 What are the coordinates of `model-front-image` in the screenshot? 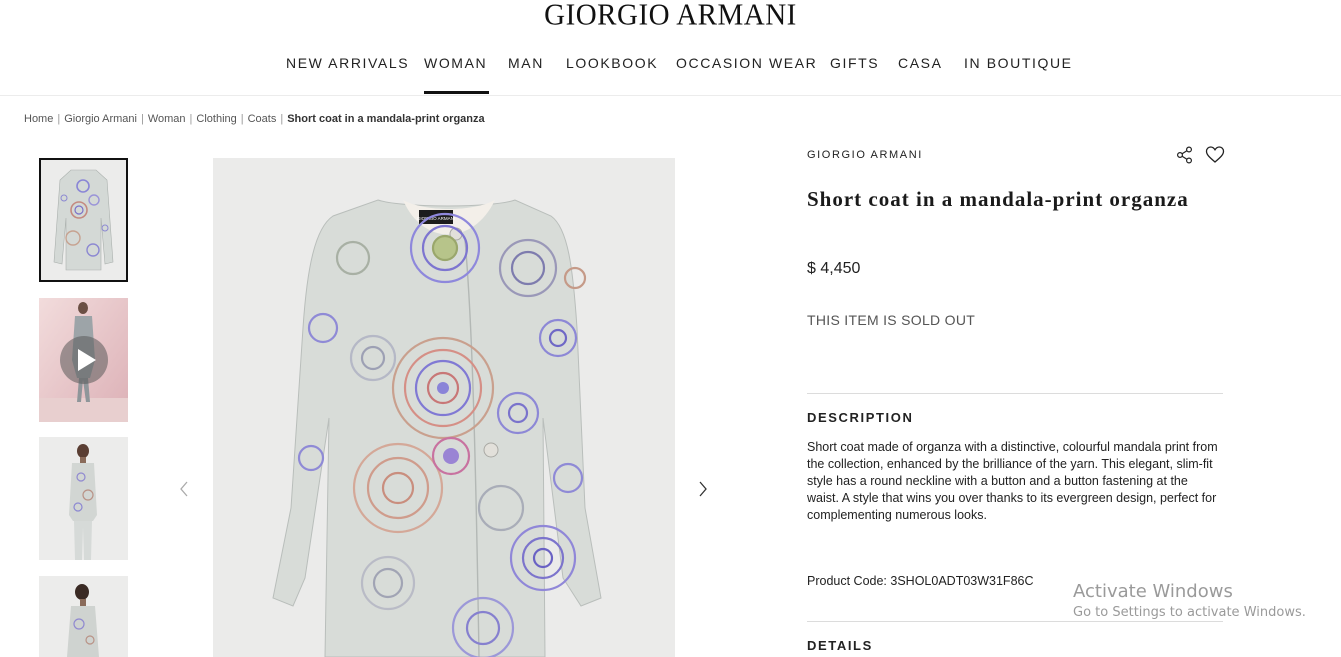 It's located at (83, 498).